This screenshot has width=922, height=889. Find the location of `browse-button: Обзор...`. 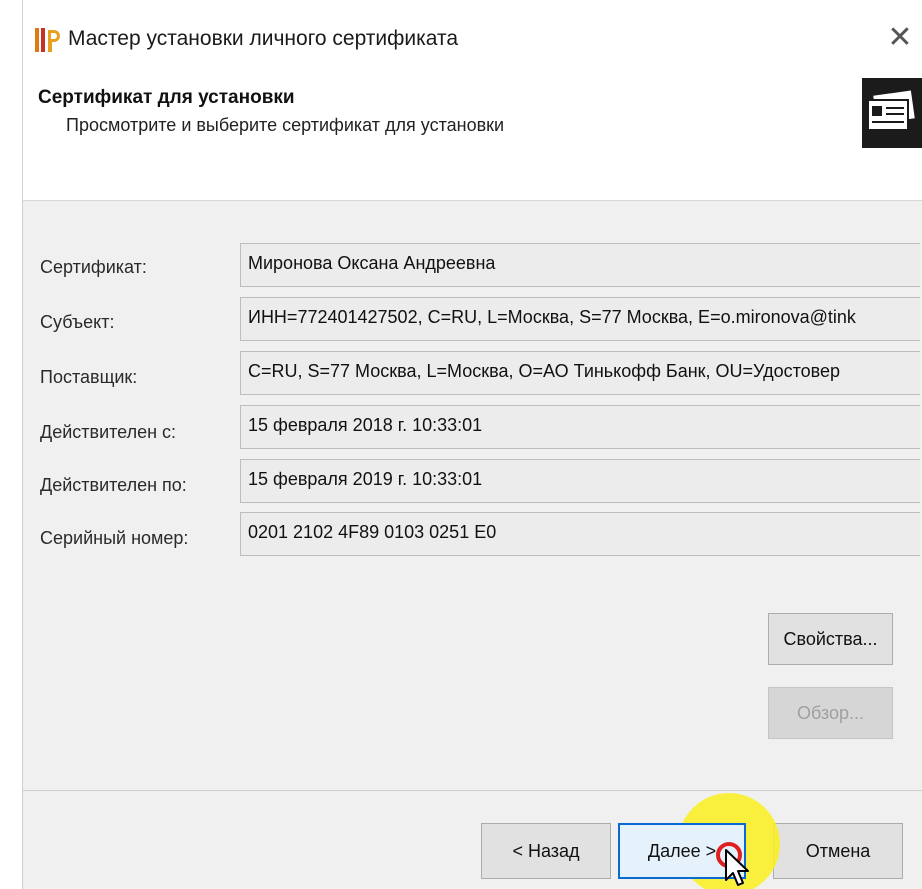

browse-button: Обзор... is located at coordinates (830, 713).